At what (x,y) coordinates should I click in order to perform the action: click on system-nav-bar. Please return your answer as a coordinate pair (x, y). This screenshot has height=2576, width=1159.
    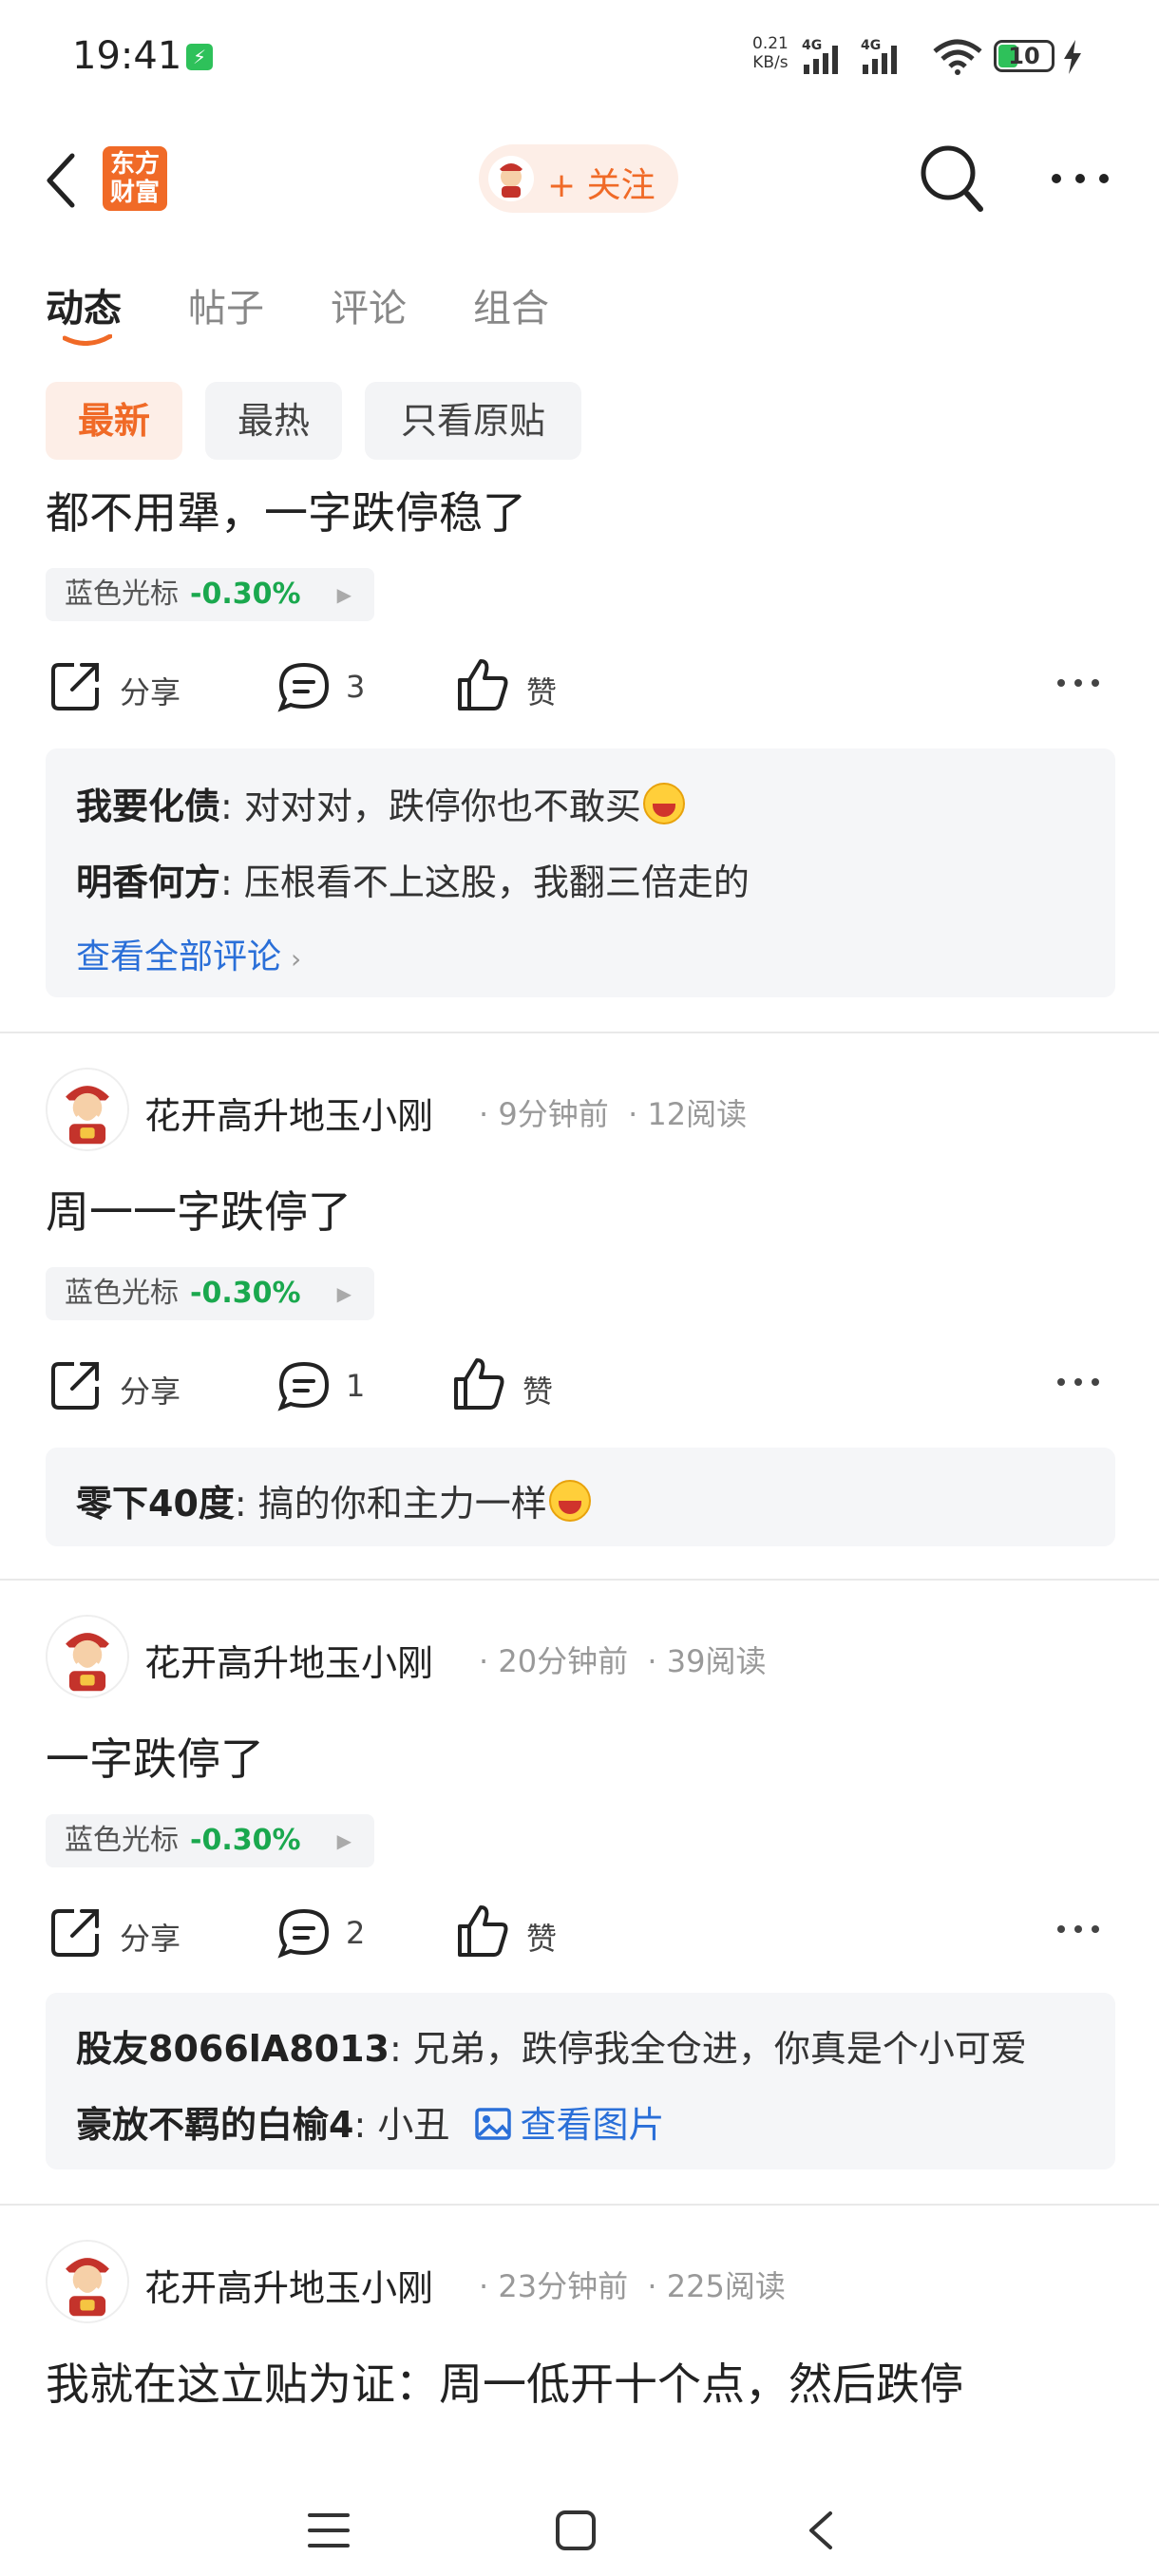
    Looking at the image, I should click on (579, 2523).